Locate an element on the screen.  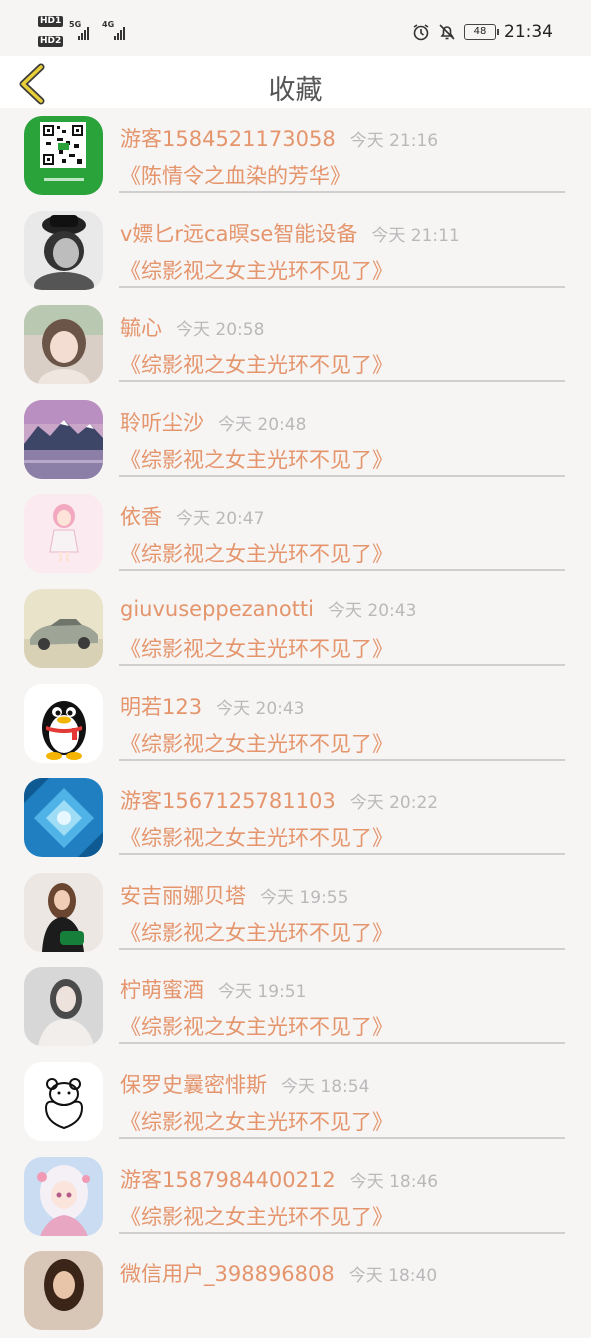
anime-girl-avatar-icon is located at coordinates (63, 1196).